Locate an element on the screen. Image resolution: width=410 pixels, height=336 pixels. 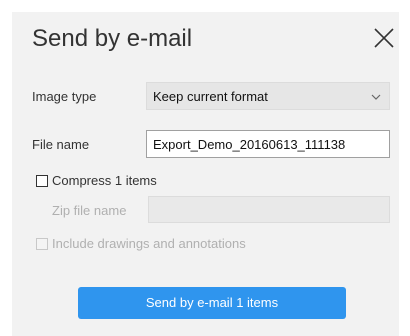
compress-checkbox is located at coordinates (42, 181).